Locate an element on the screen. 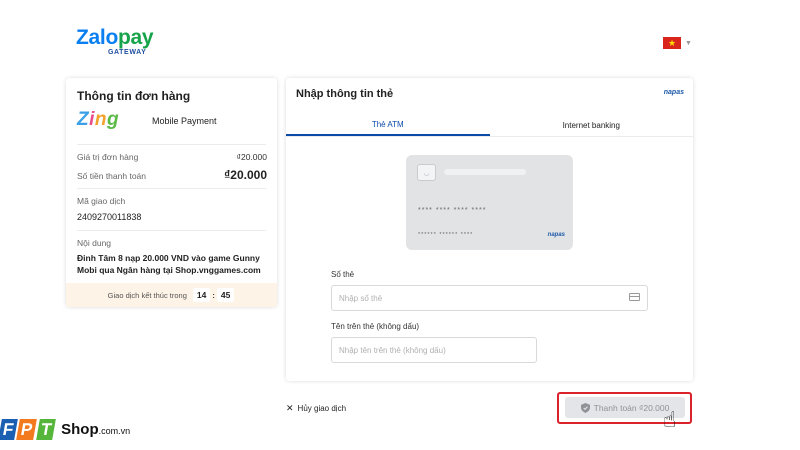 The height and width of the screenshot is (450, 800). pay-button-label: Thanh toán ₫20.000 is located at coordinates (631, 407).